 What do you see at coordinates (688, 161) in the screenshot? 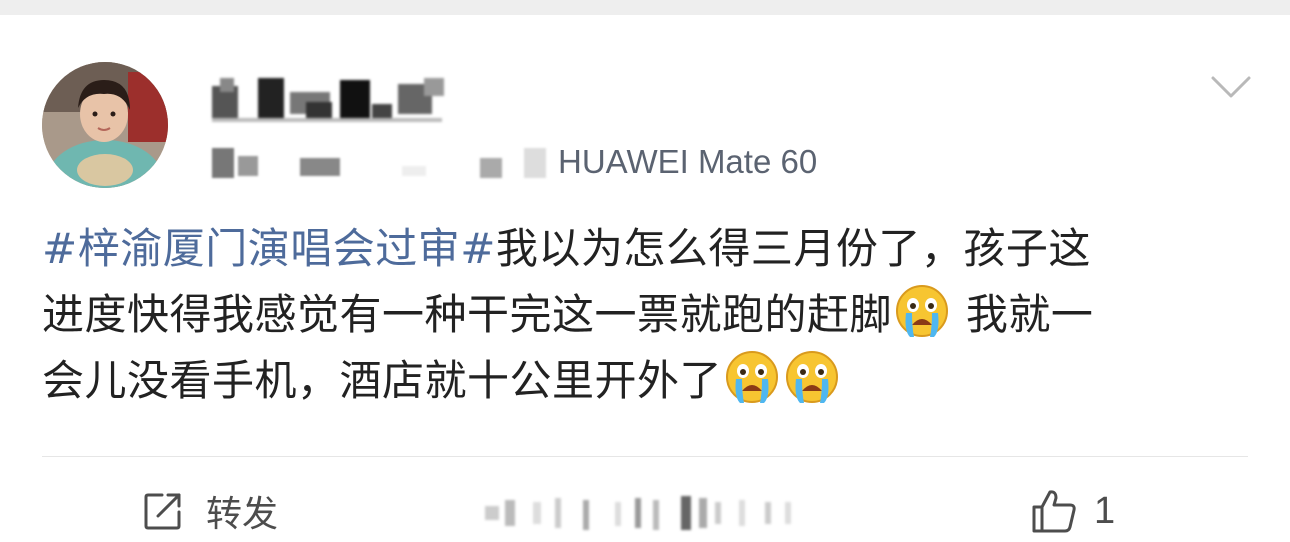
I see `device-source: HUAWEI Mate 60` at bounding box center [688, 161].